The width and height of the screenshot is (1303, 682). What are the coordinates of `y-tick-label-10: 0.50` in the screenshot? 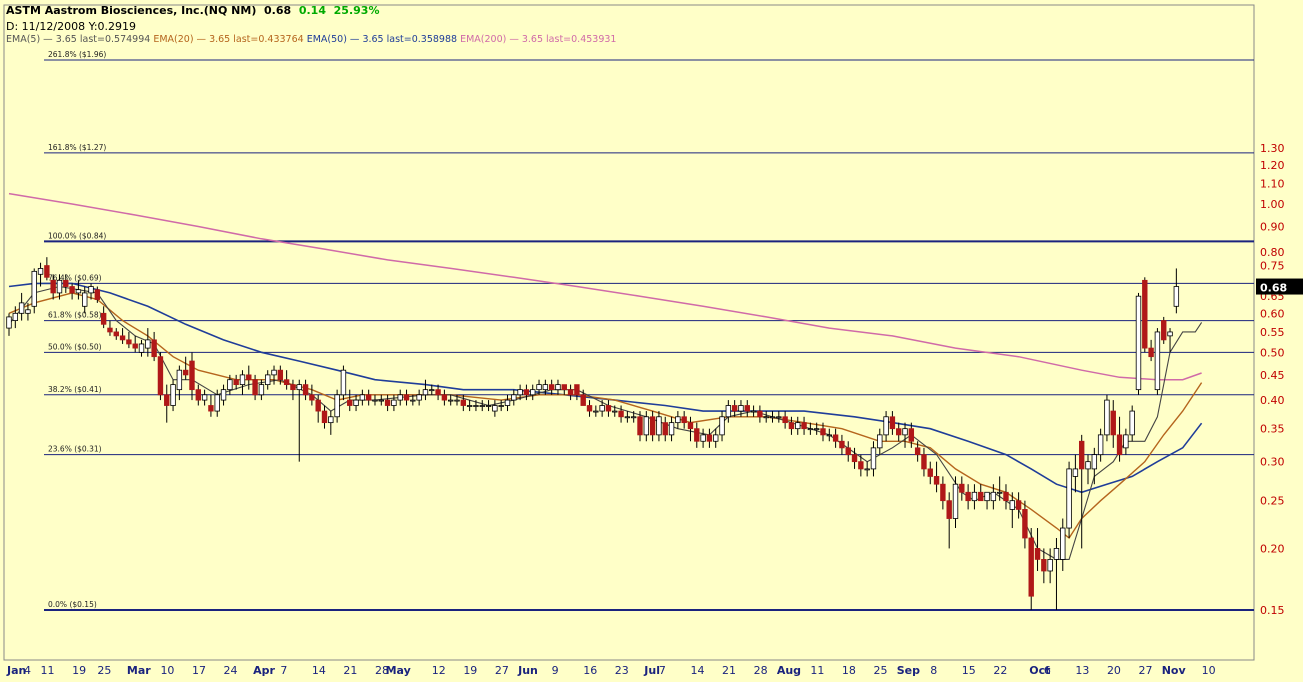 It's located at (1272, 352).